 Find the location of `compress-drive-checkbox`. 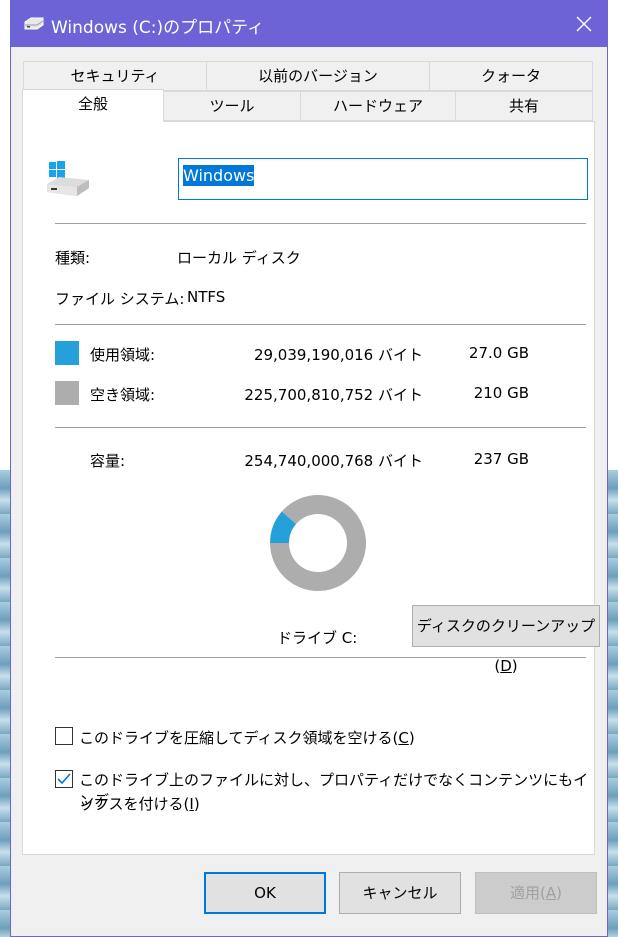

compress-drive-checkbox is located at coordinates (64, 736).